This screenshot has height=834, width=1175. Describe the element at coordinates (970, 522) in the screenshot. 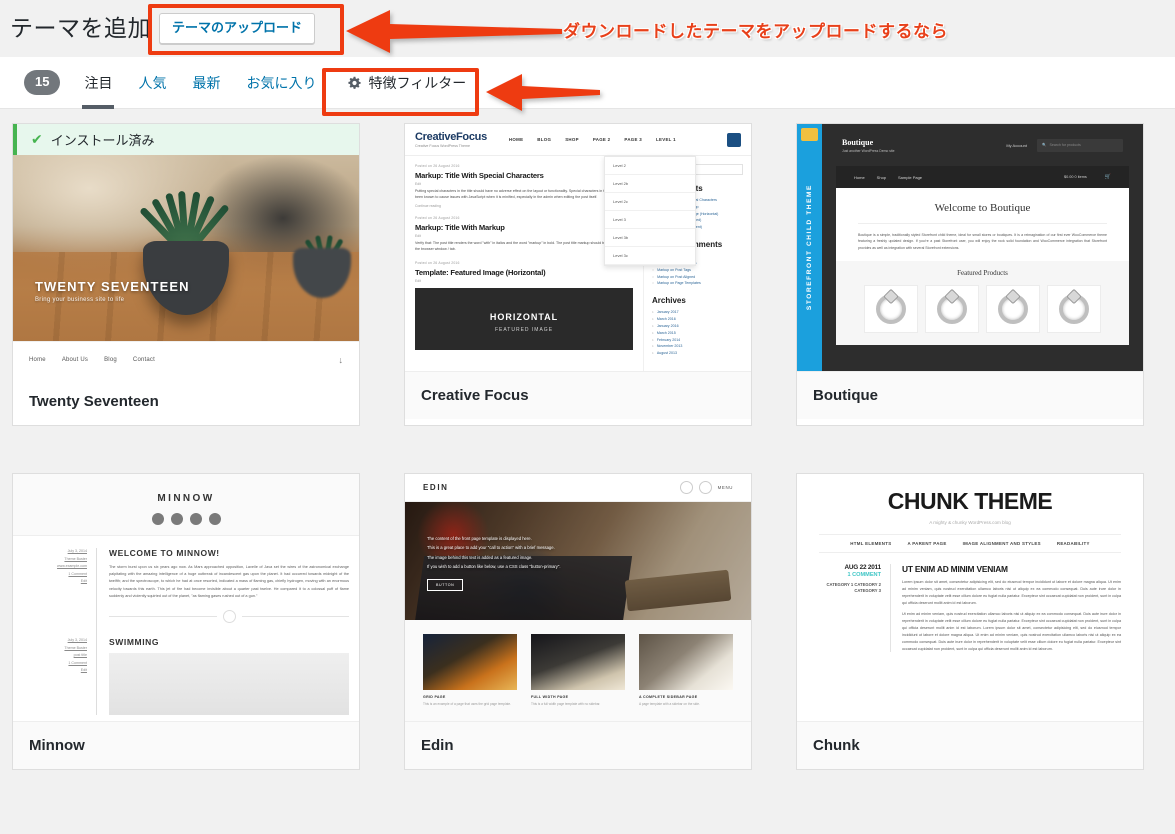

I see `preview-tagline: A mighty & chunky WordPress.com blog` at that location.